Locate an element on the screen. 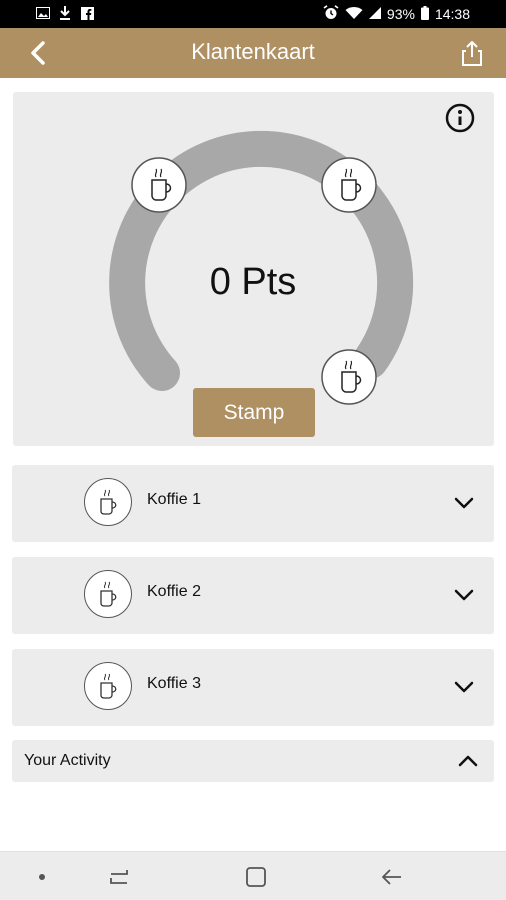 This screenshot has height=900, width=506. activity-label: Your Activity is located at coordinates (67, 760).